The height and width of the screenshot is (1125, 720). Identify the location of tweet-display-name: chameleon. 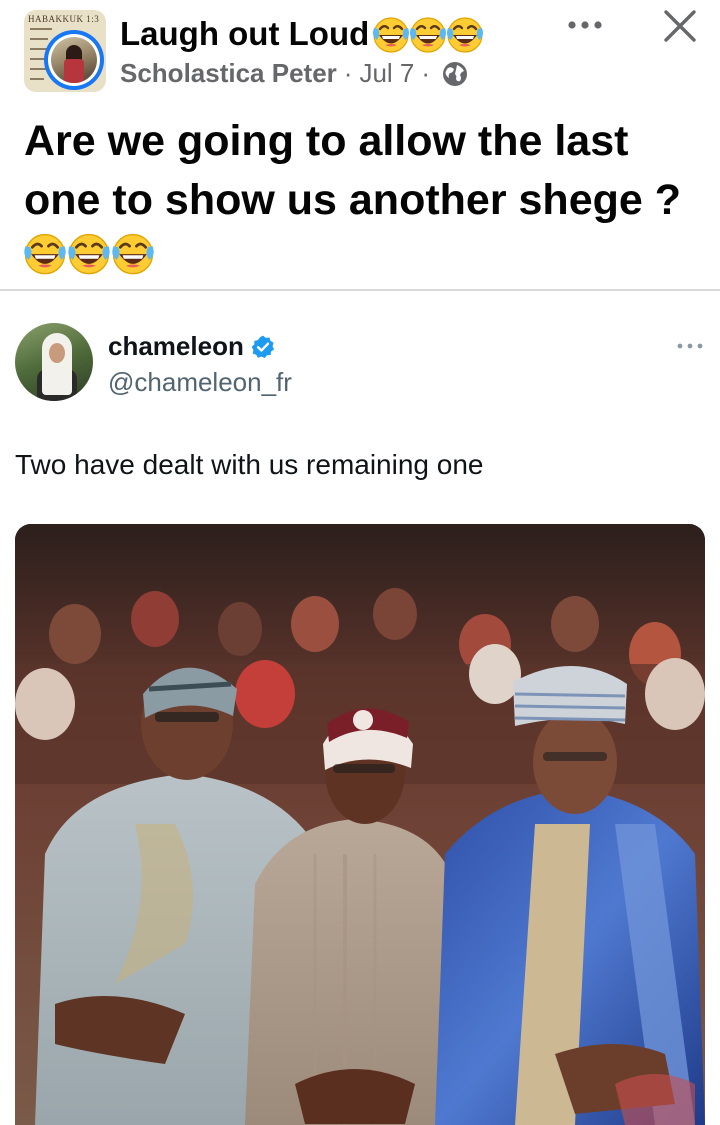
(176, 346).